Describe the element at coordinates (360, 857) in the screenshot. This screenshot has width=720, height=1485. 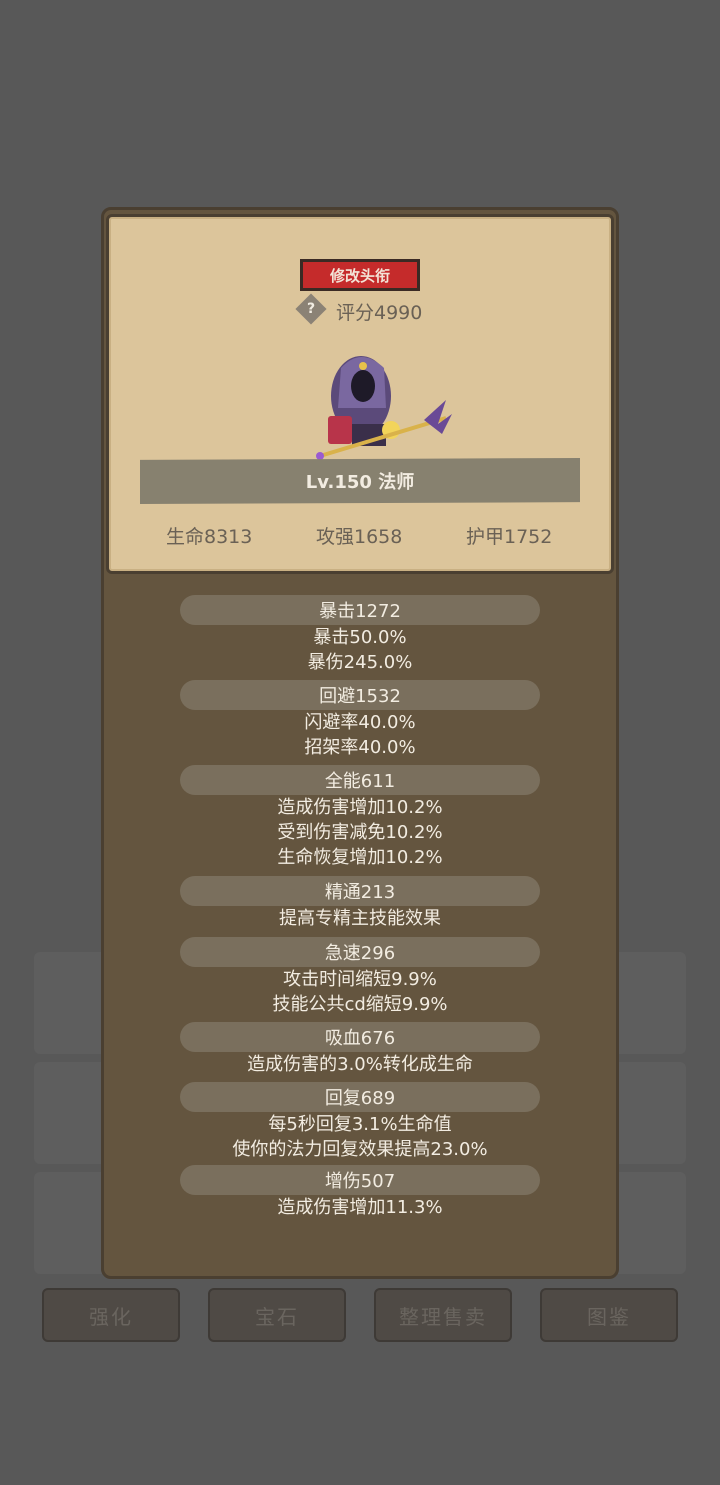
I see `versatility-heal: 生命恢复增加10.2%` at that location.